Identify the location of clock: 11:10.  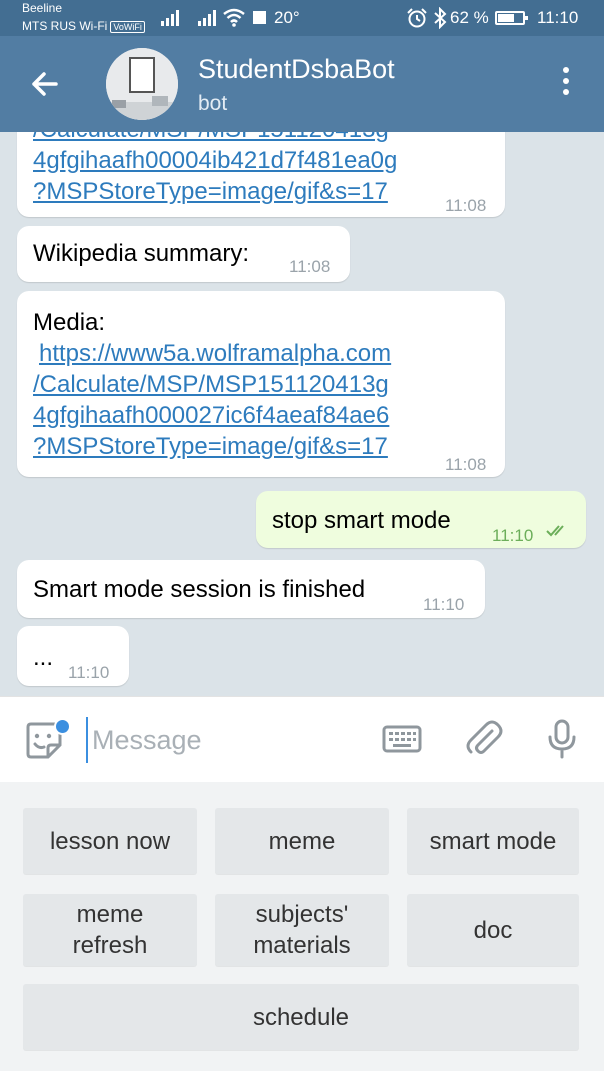
(558, 17).